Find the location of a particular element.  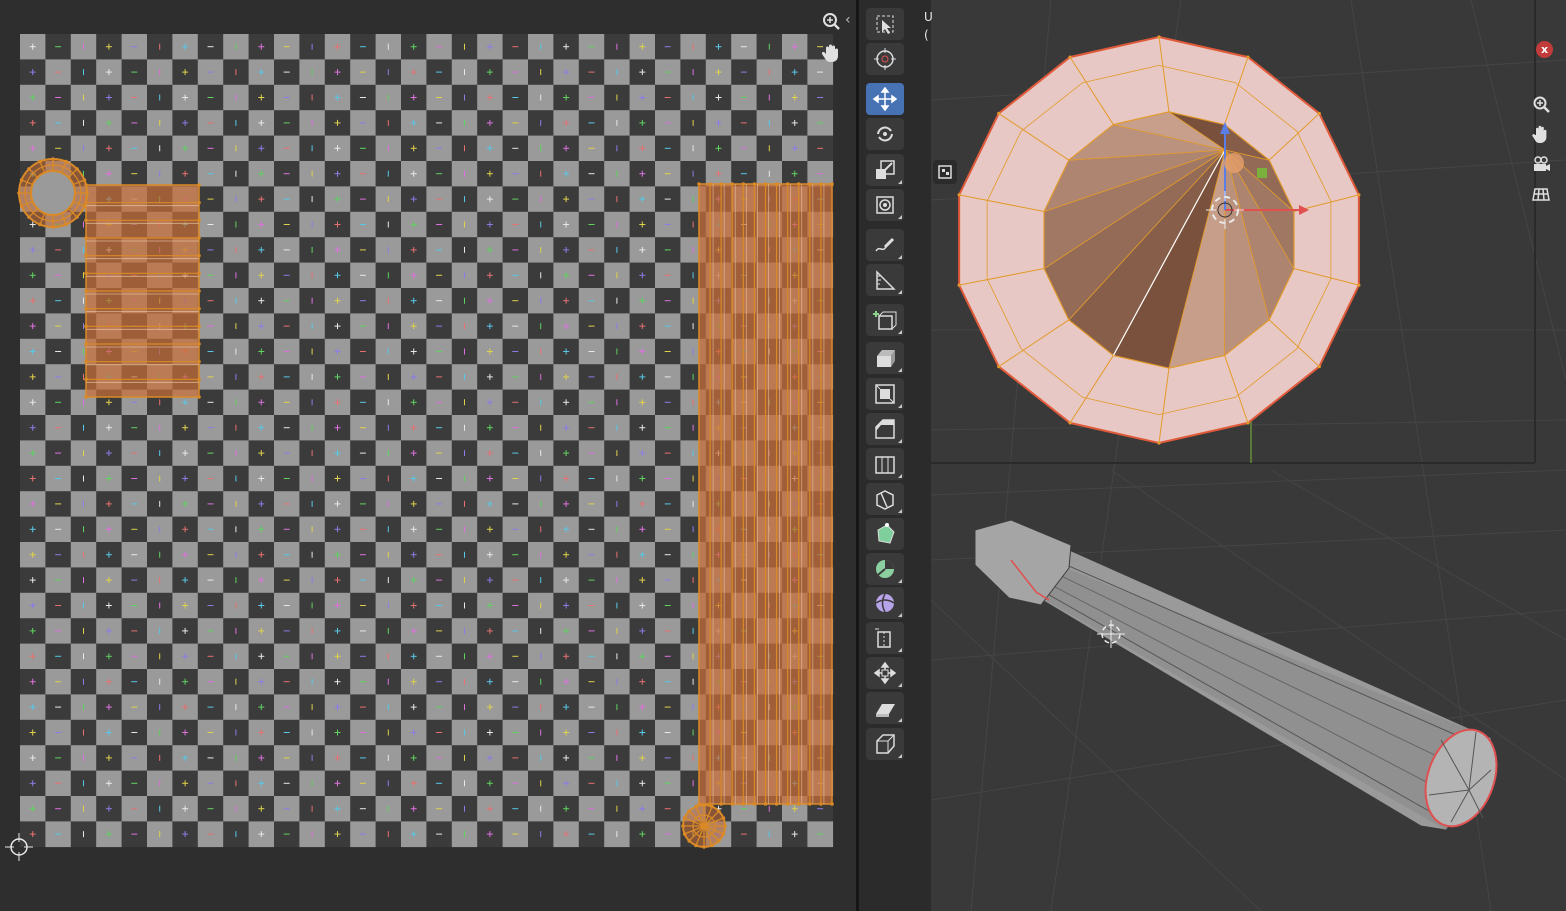

cursor-icon is located at coordinates (885, 59).